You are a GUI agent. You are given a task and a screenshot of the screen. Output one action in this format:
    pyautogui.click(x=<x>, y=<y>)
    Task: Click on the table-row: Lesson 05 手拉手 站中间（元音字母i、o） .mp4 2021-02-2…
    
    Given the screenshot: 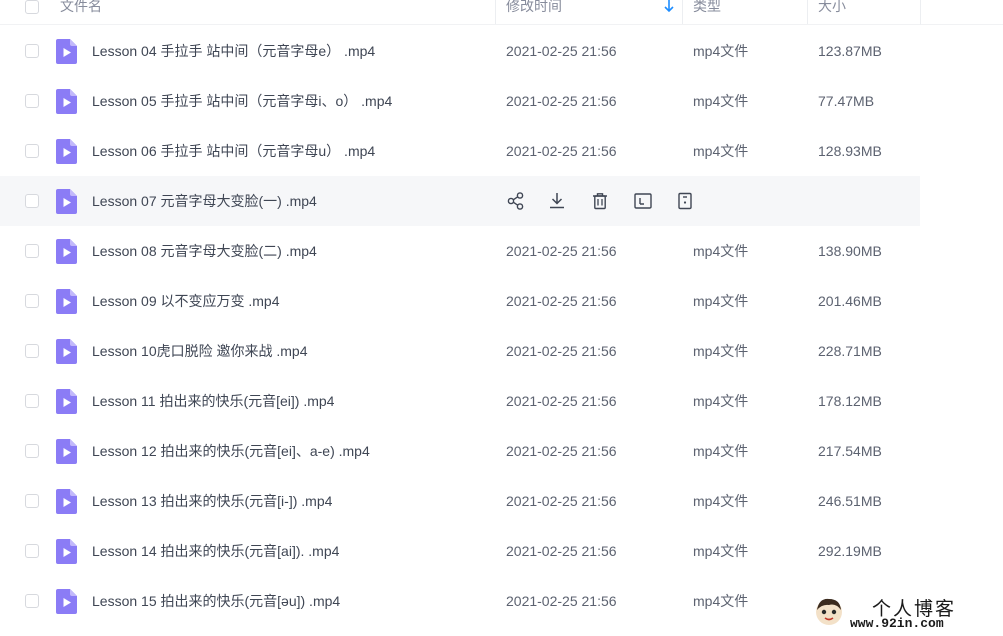 What is the action you would take?
    pyautogui.click(x=460, y=101)
    